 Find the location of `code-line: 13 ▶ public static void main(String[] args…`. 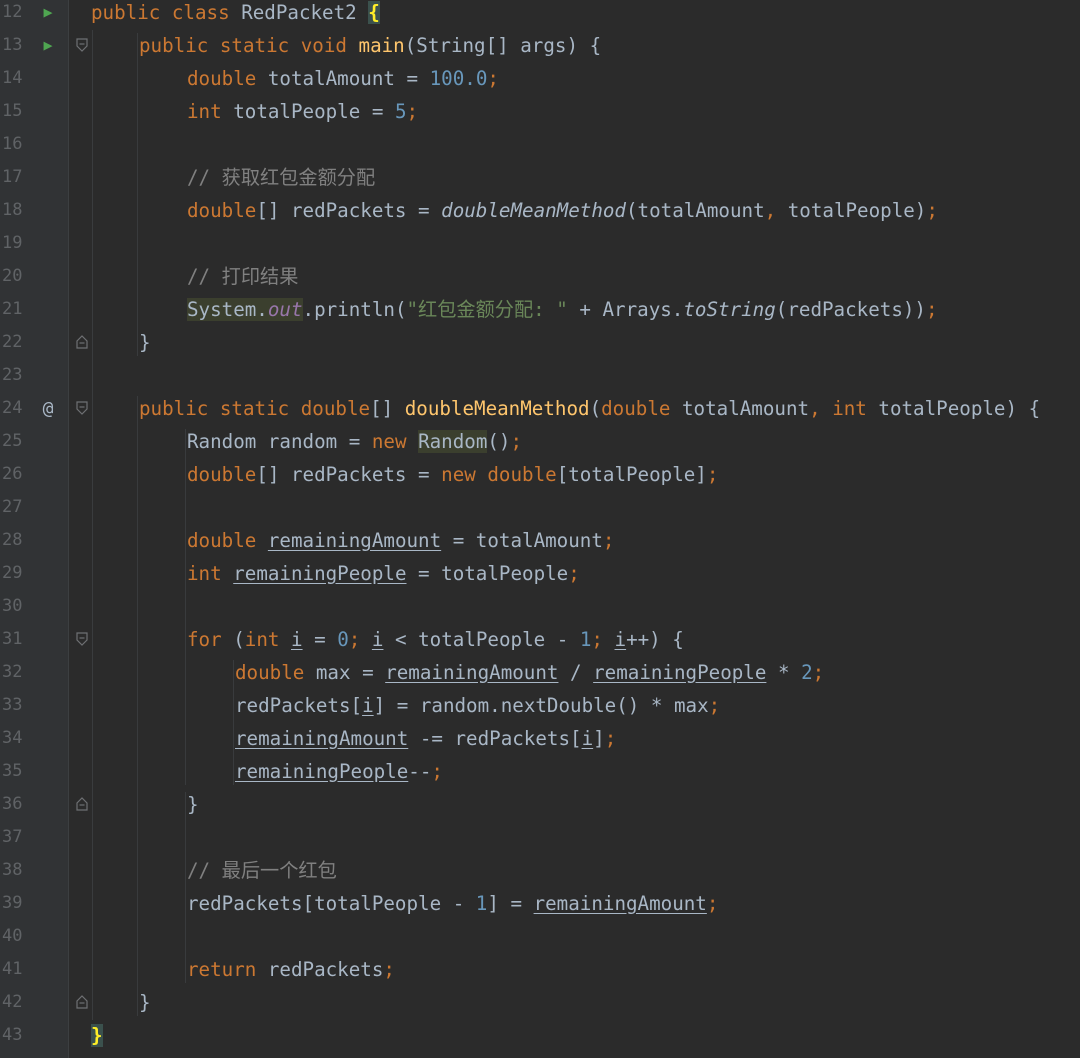

code-line: 13 ▶ public static void main(String[] args… is located at coordinates (540, 45).